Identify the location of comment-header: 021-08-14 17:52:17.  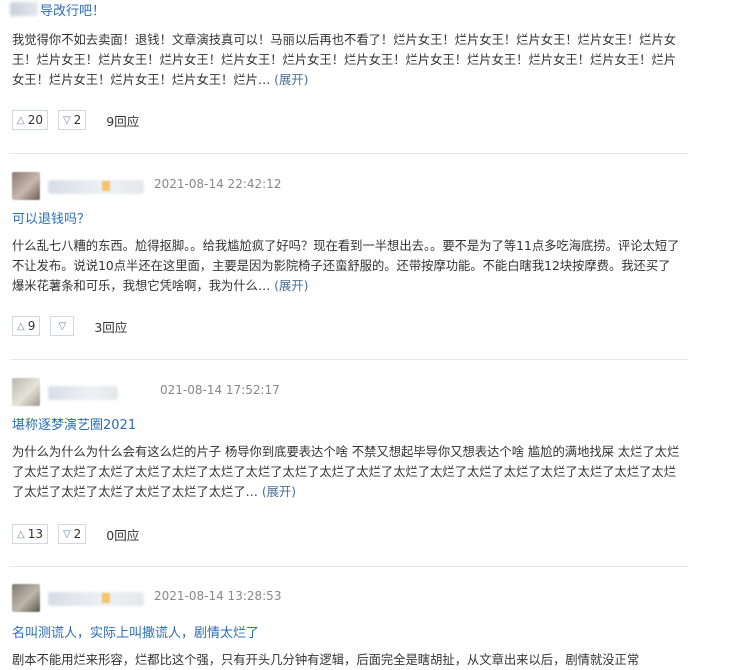
(312, 393).